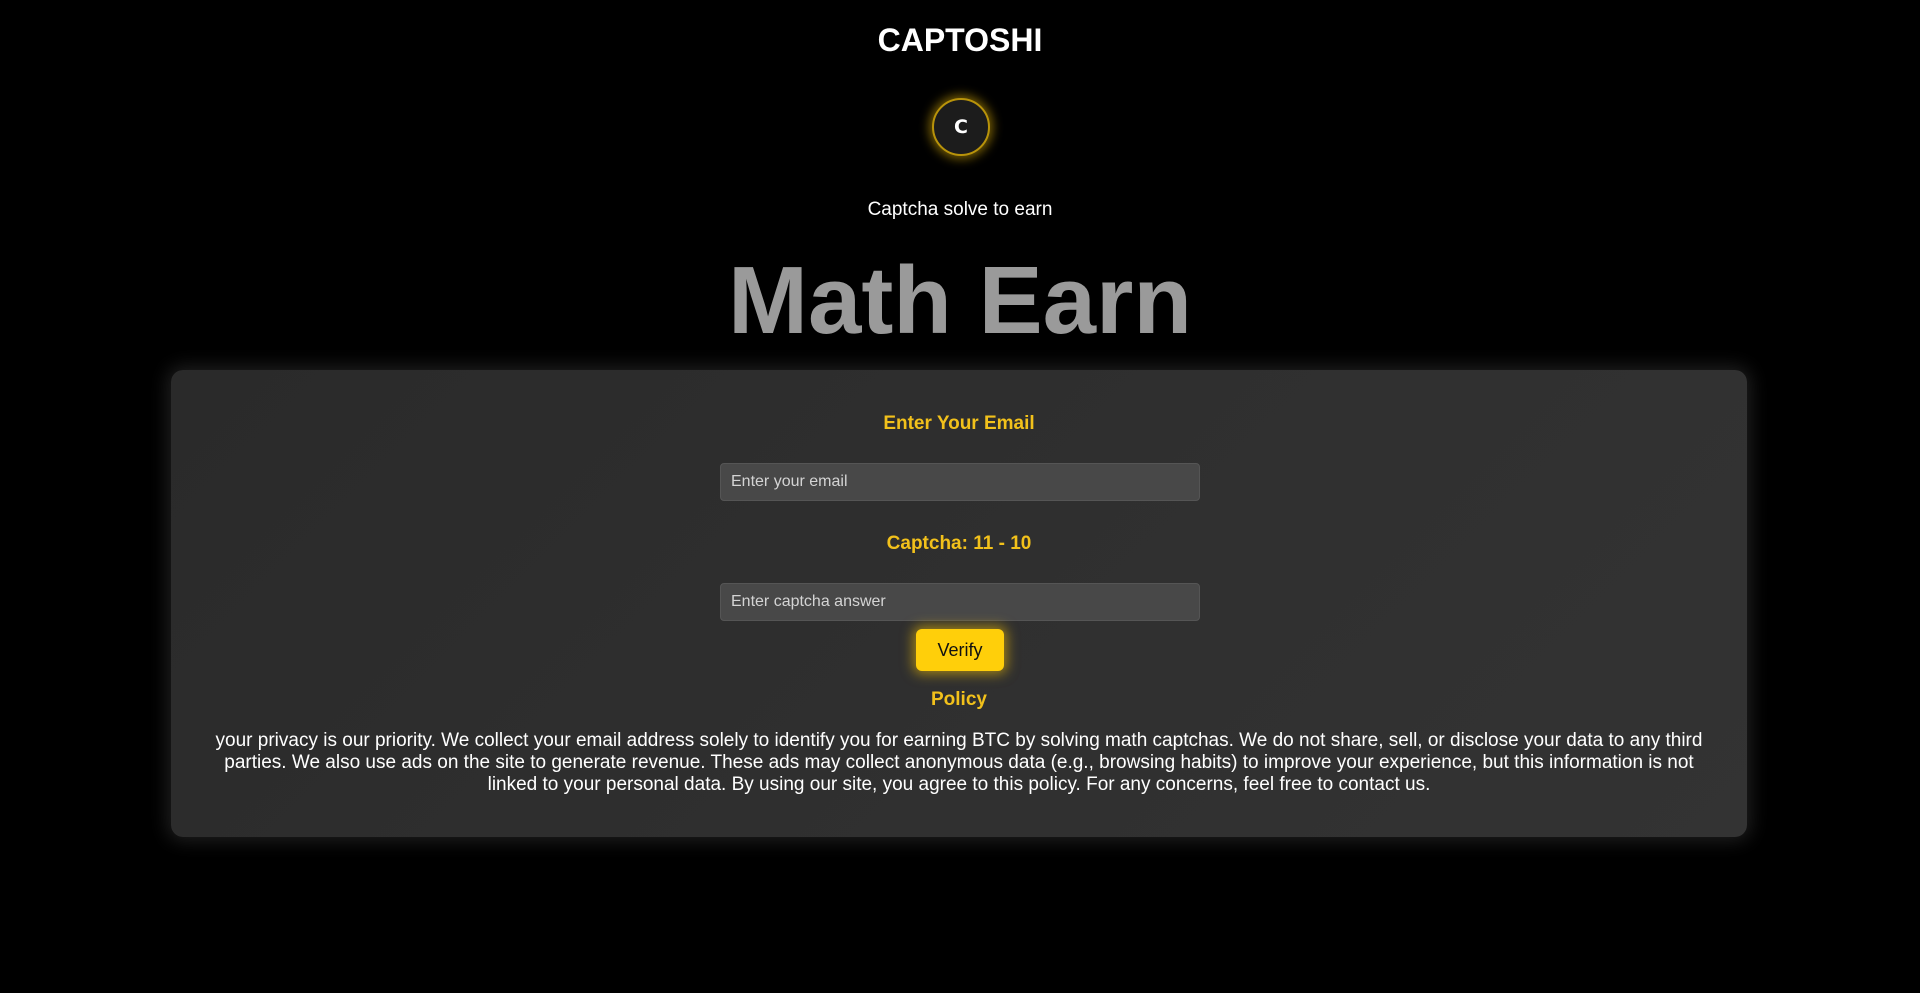  What do you see at coordinates (959, 423) in the screenshot?
I see `email-heading: Enter Your Email` at bounding box center [959, 423].